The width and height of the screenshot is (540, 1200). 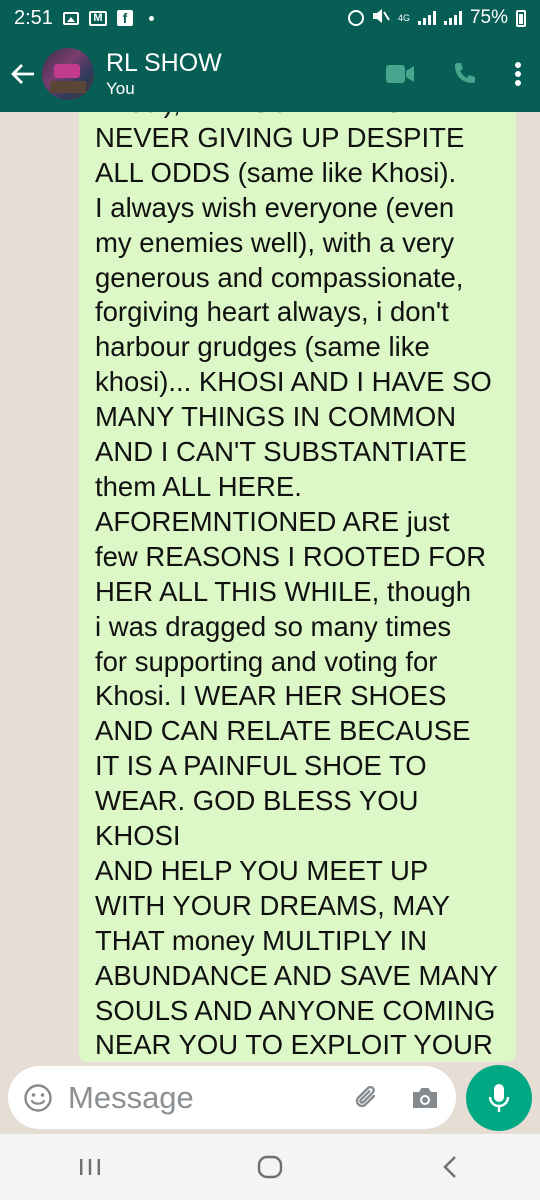 I want to click on contact-name: RL SHOW, so click(x=164, y=63).